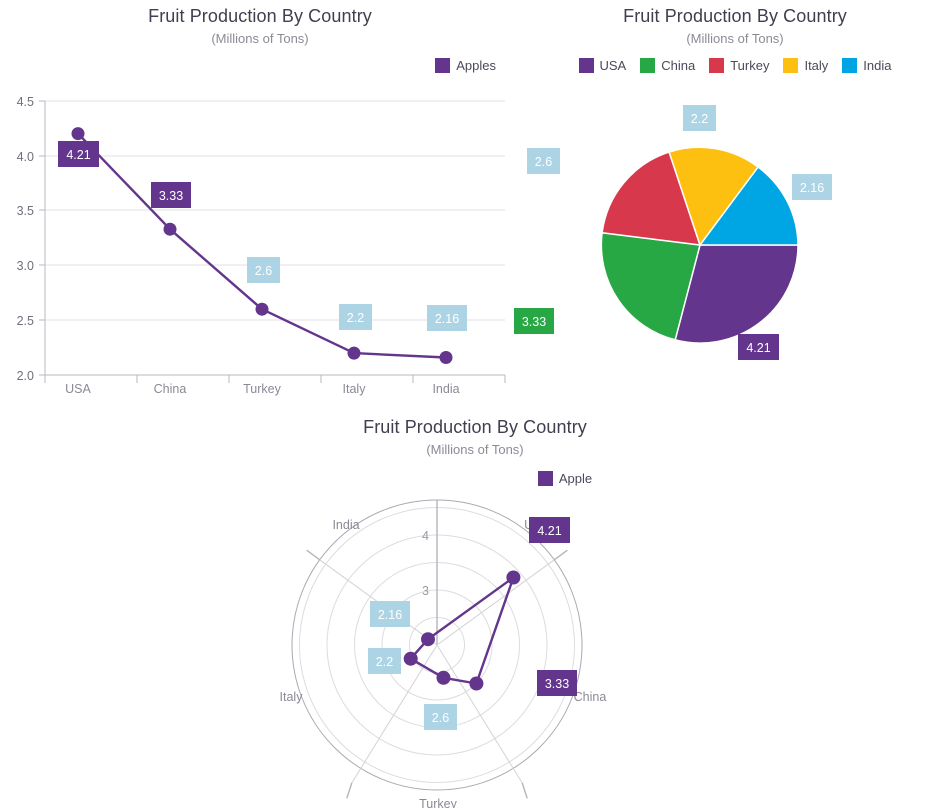  I want to click on line-series-points, so click(262, 245).